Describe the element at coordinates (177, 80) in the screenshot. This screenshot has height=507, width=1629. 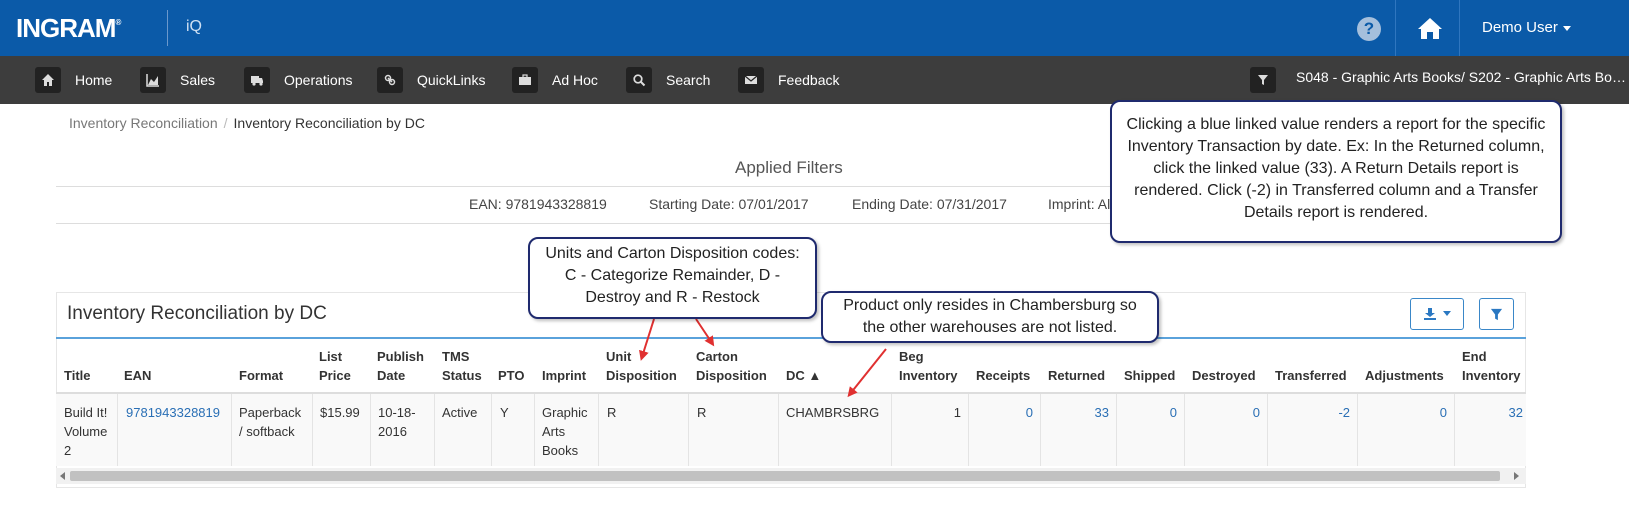
I see `nav-sales: Sales` at that location.